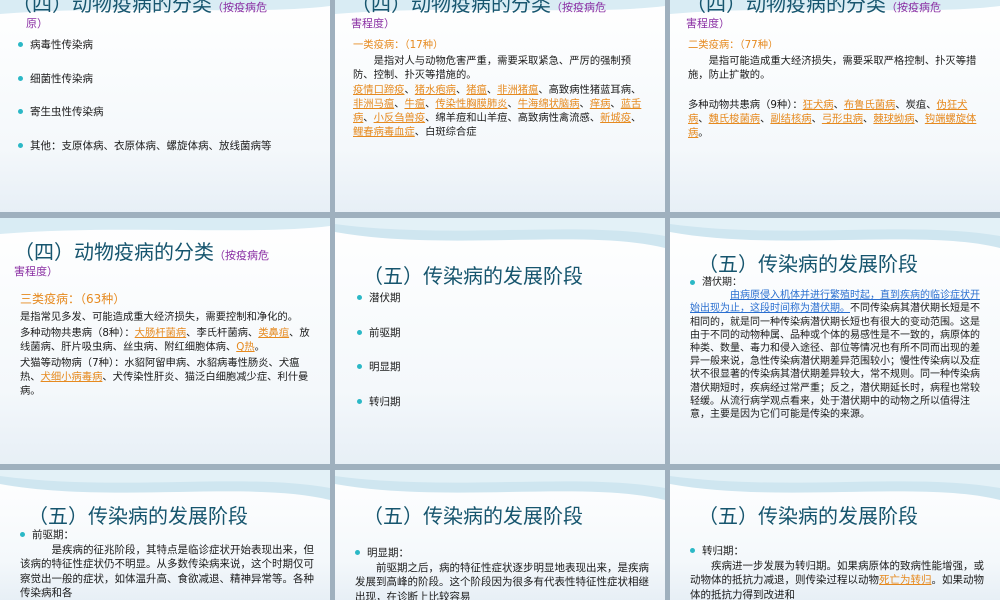 This screenshot has height=600, width=1000. What do you see at coordinates (838, 551) in the screenshot?
I see `stage-label: 转归期：` at bounding box center [838, 551].